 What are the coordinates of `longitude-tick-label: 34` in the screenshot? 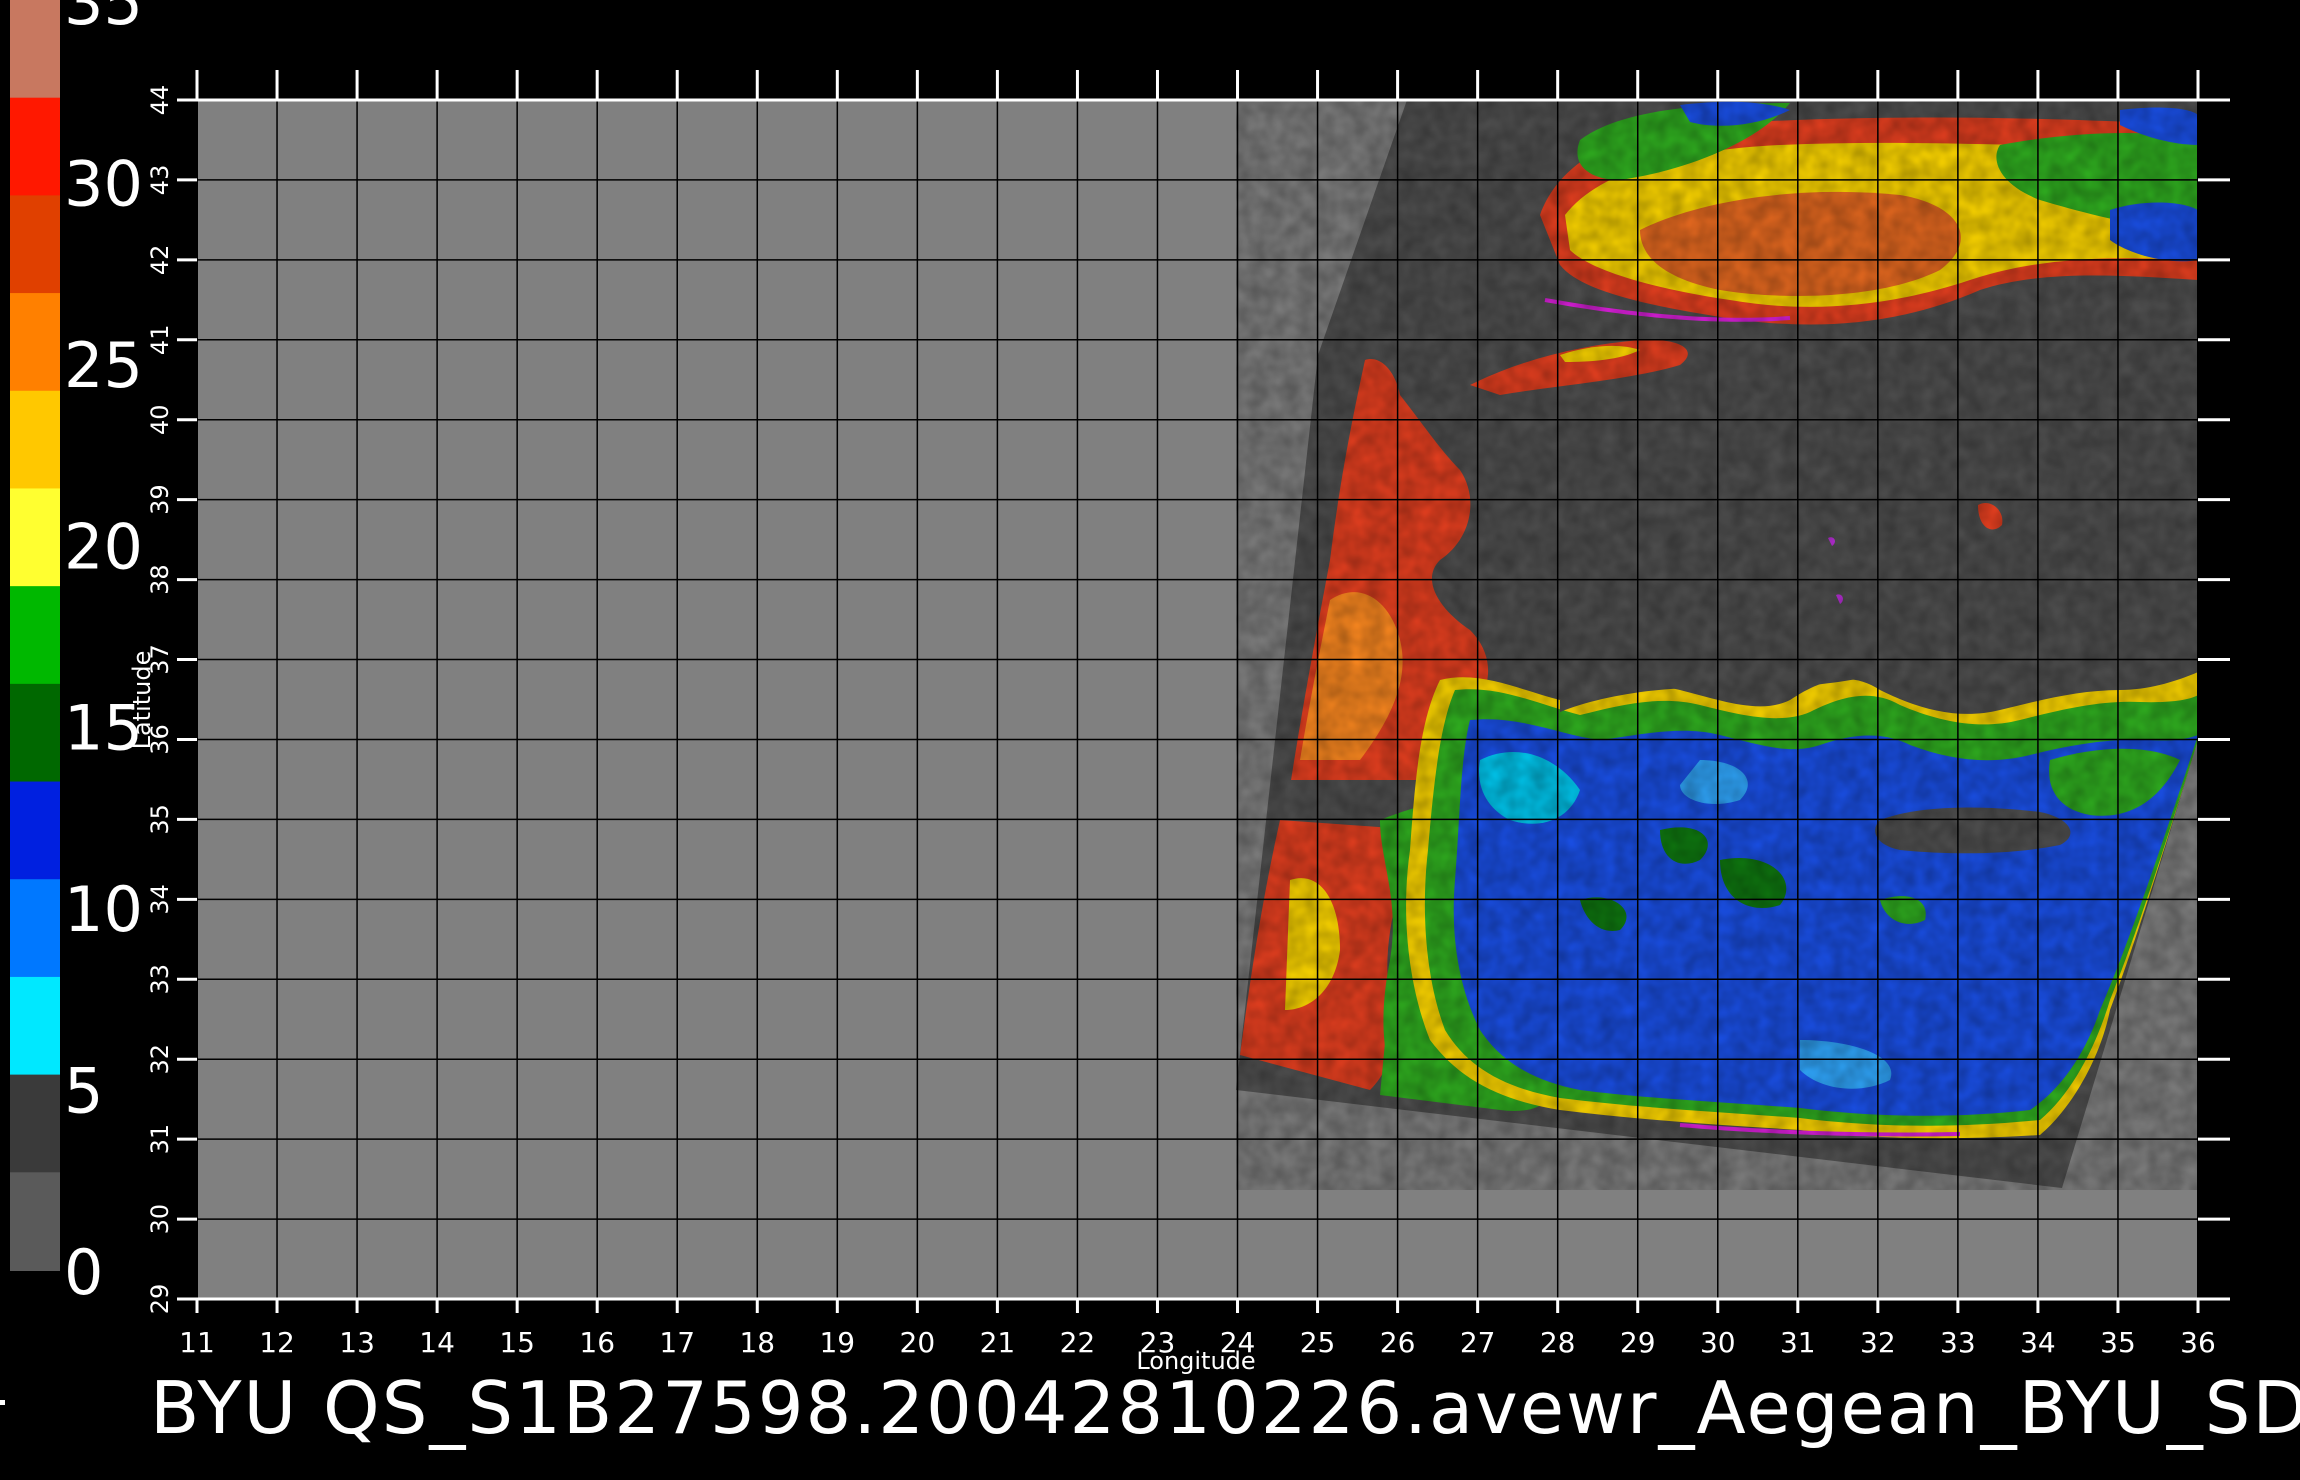 It's located at (2038, 1342).